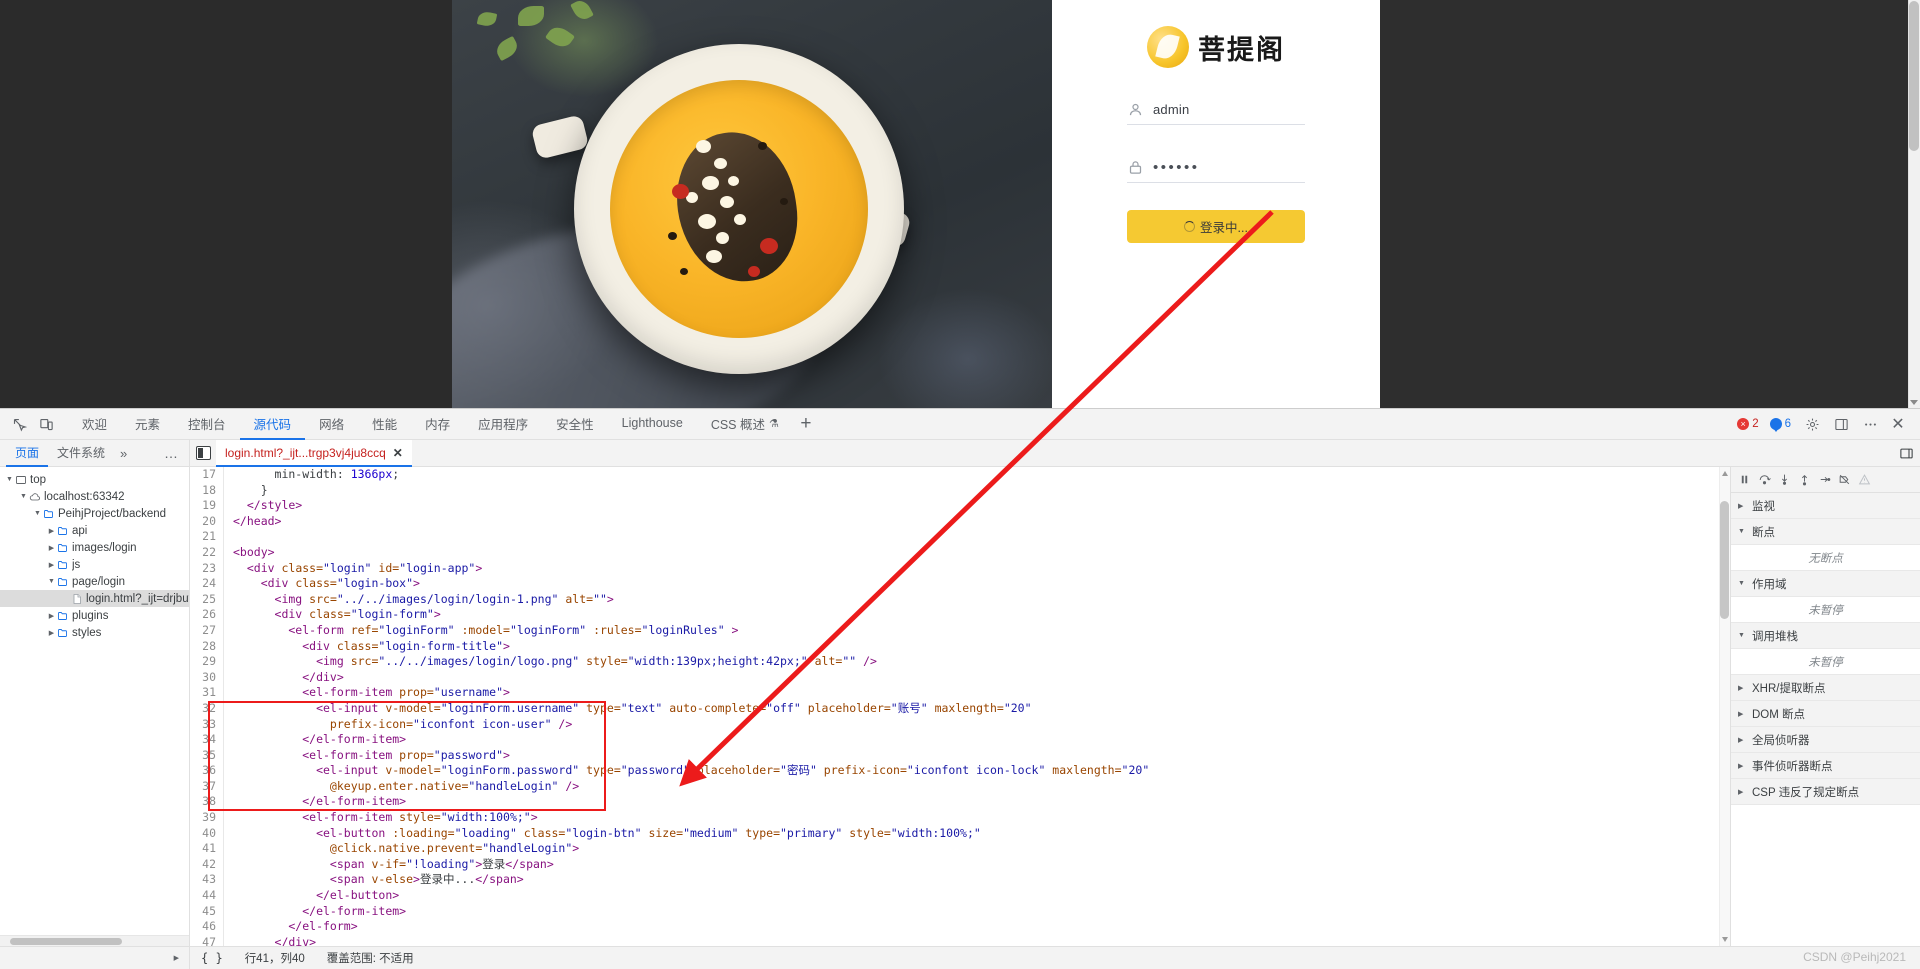 The width and height of the screenshot is (1920, 969). What do you see at coordinates (960, 506) in the screenshot?
I see `code-line: 19 </style>` at bounding box center [960, 506].